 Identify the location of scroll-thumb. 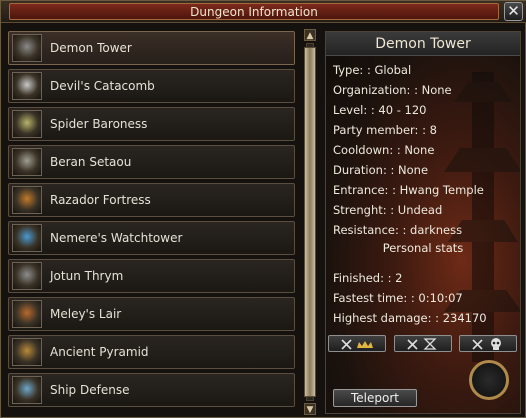
(310, 222).